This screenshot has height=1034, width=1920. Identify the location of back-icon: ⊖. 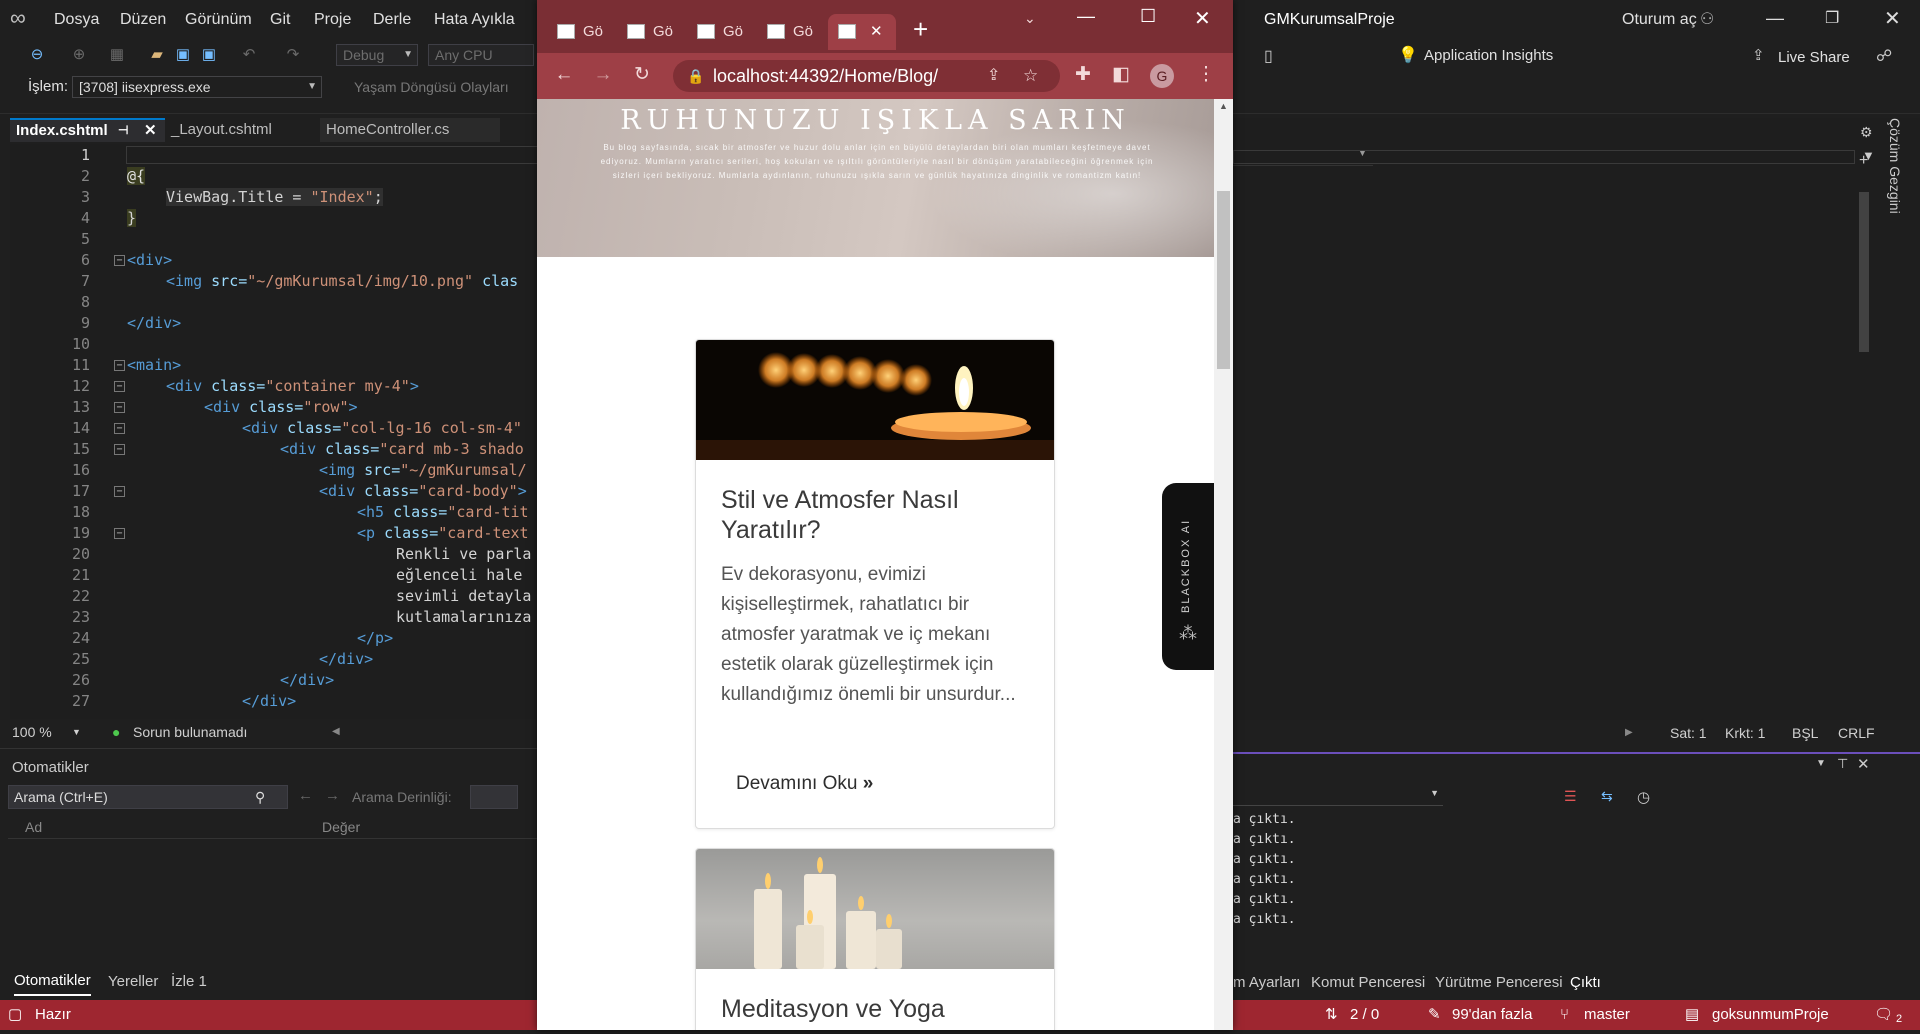
(37, 55).